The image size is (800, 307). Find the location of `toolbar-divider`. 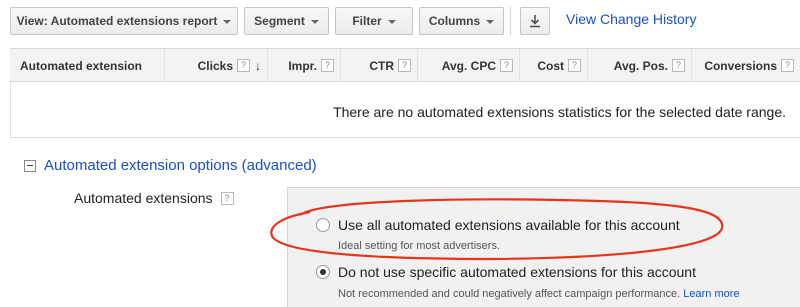

toolbar-divider is located at coordinates (510, 21).